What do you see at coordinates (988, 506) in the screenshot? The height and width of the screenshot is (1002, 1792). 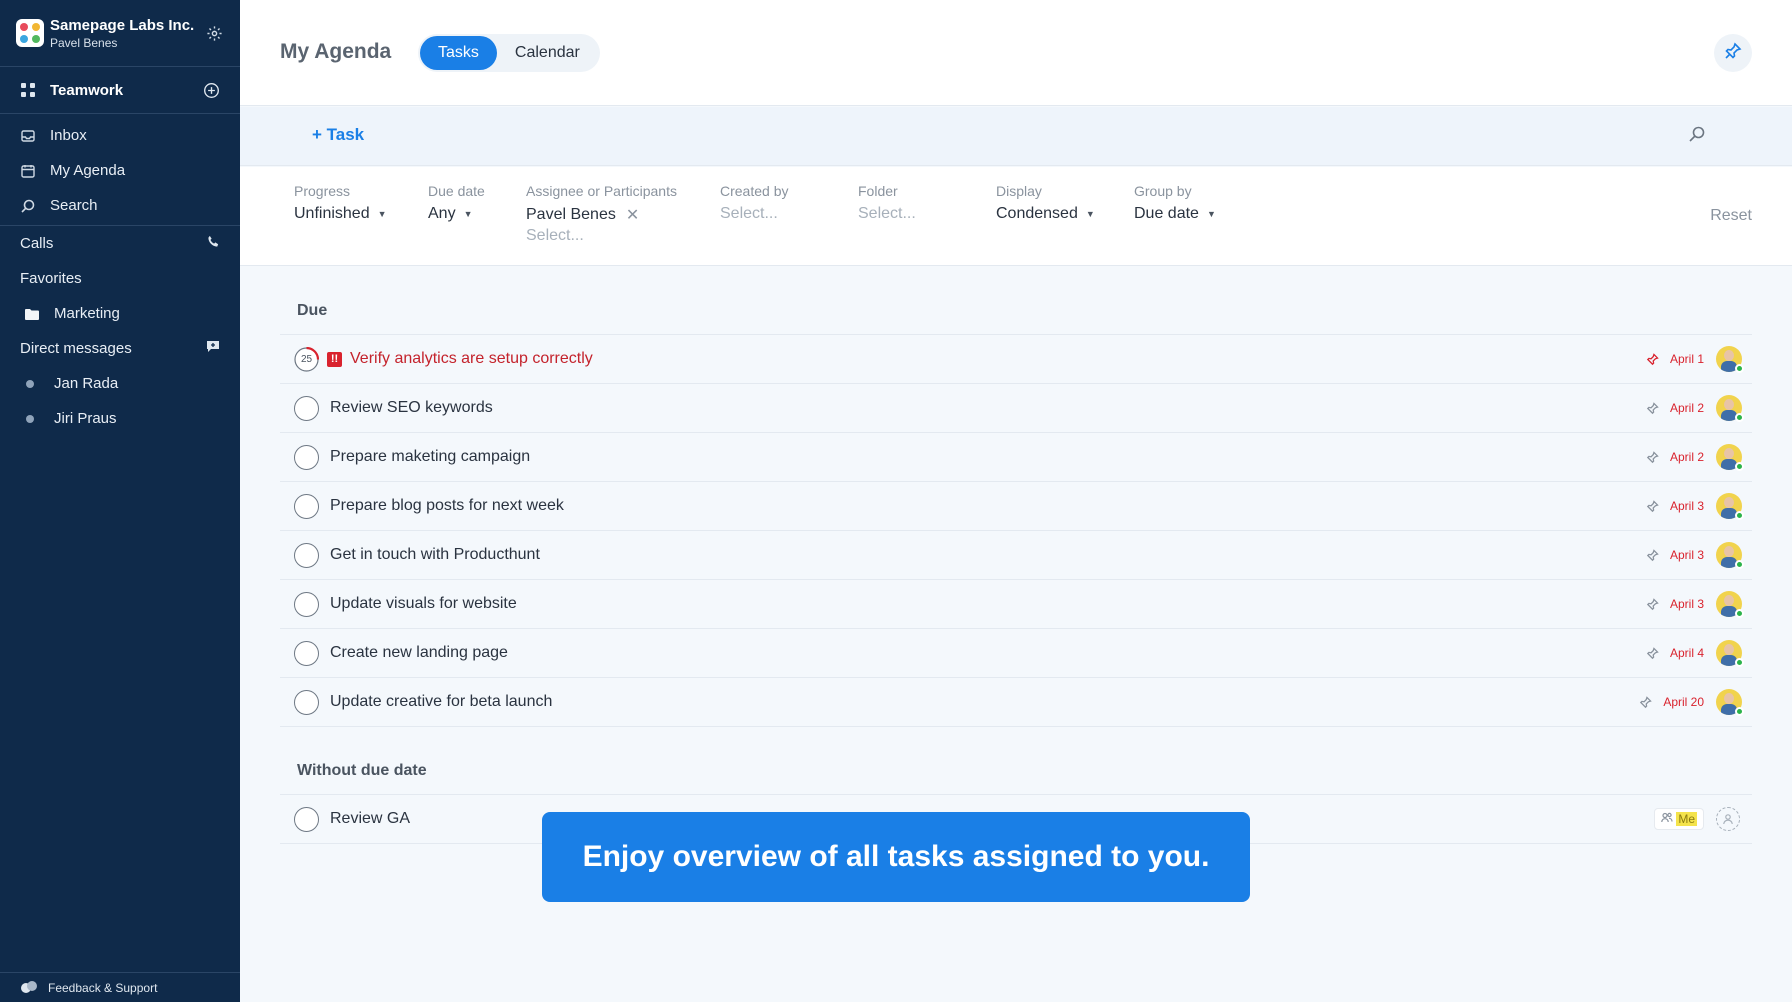 I see `task-title: Prepare blog posts for next week` at bounding box center [988, 506].